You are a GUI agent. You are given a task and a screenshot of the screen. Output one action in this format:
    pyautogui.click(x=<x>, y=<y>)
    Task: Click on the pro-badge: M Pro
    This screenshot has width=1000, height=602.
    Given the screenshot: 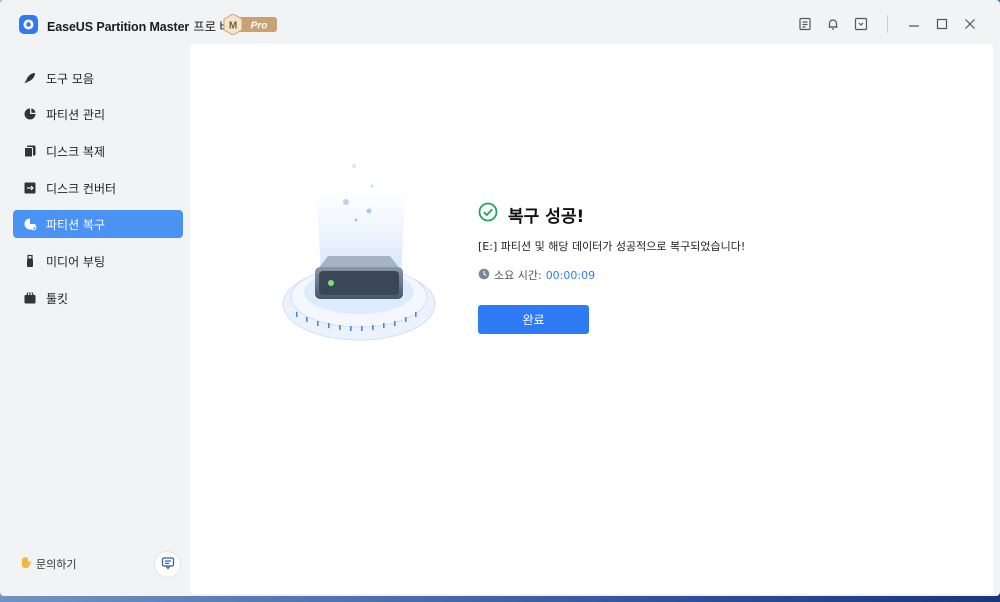 What is the action you would take?
    pyautogui.click(x=251, y=24)
    